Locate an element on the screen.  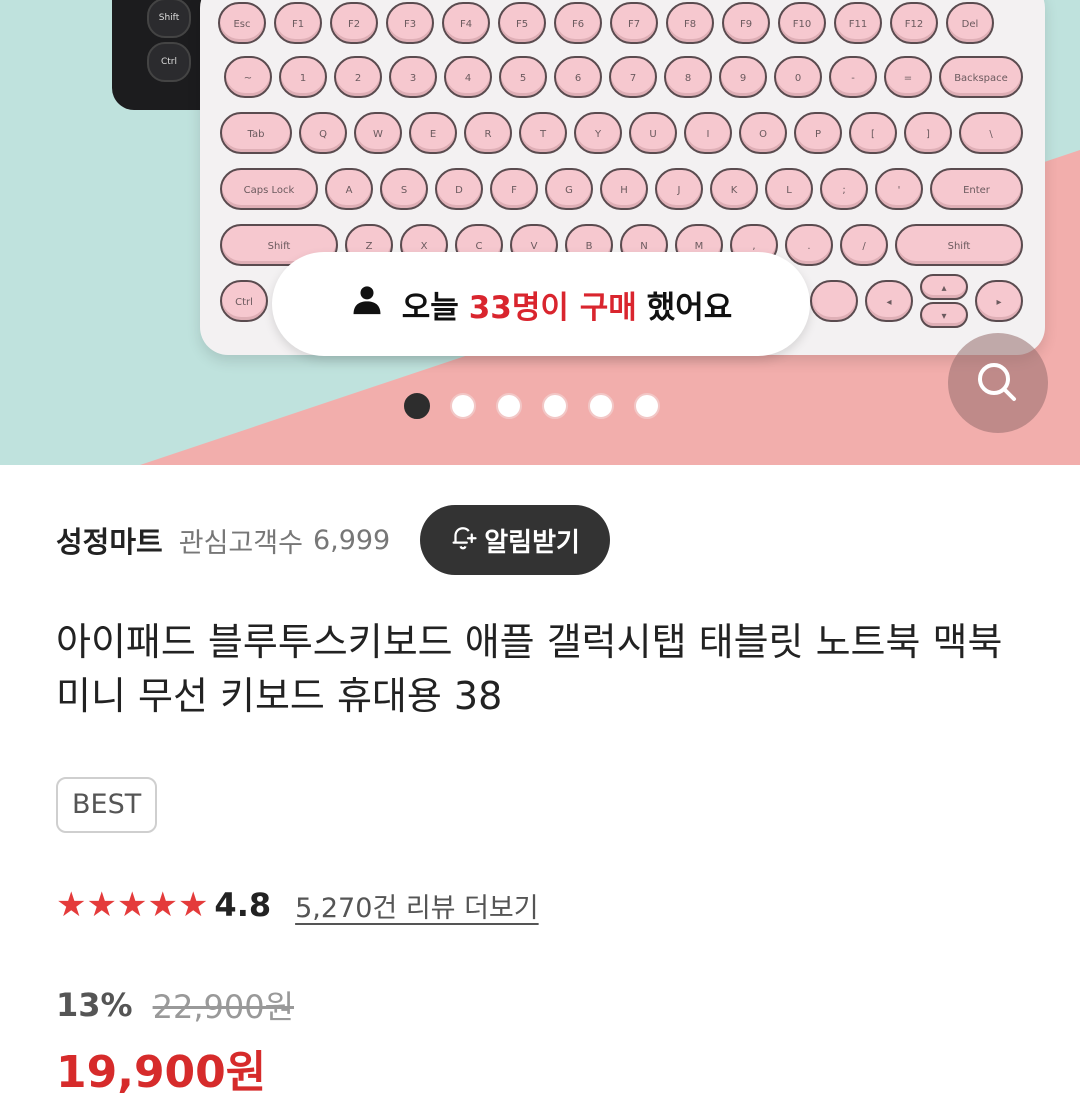
keyboard-key: Enter is located at coordinates (976, 189).